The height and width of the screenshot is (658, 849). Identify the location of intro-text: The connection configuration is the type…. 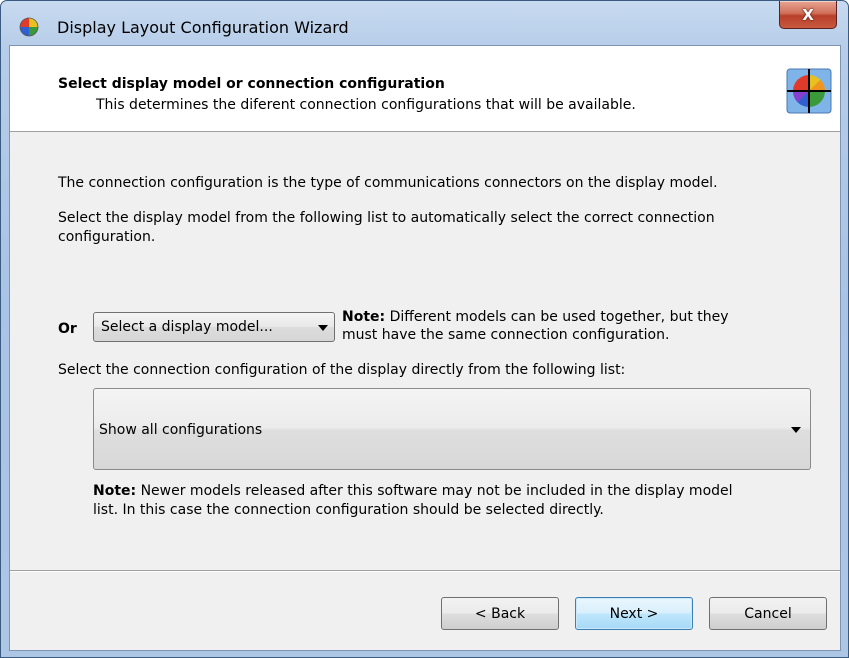
(388, 183).